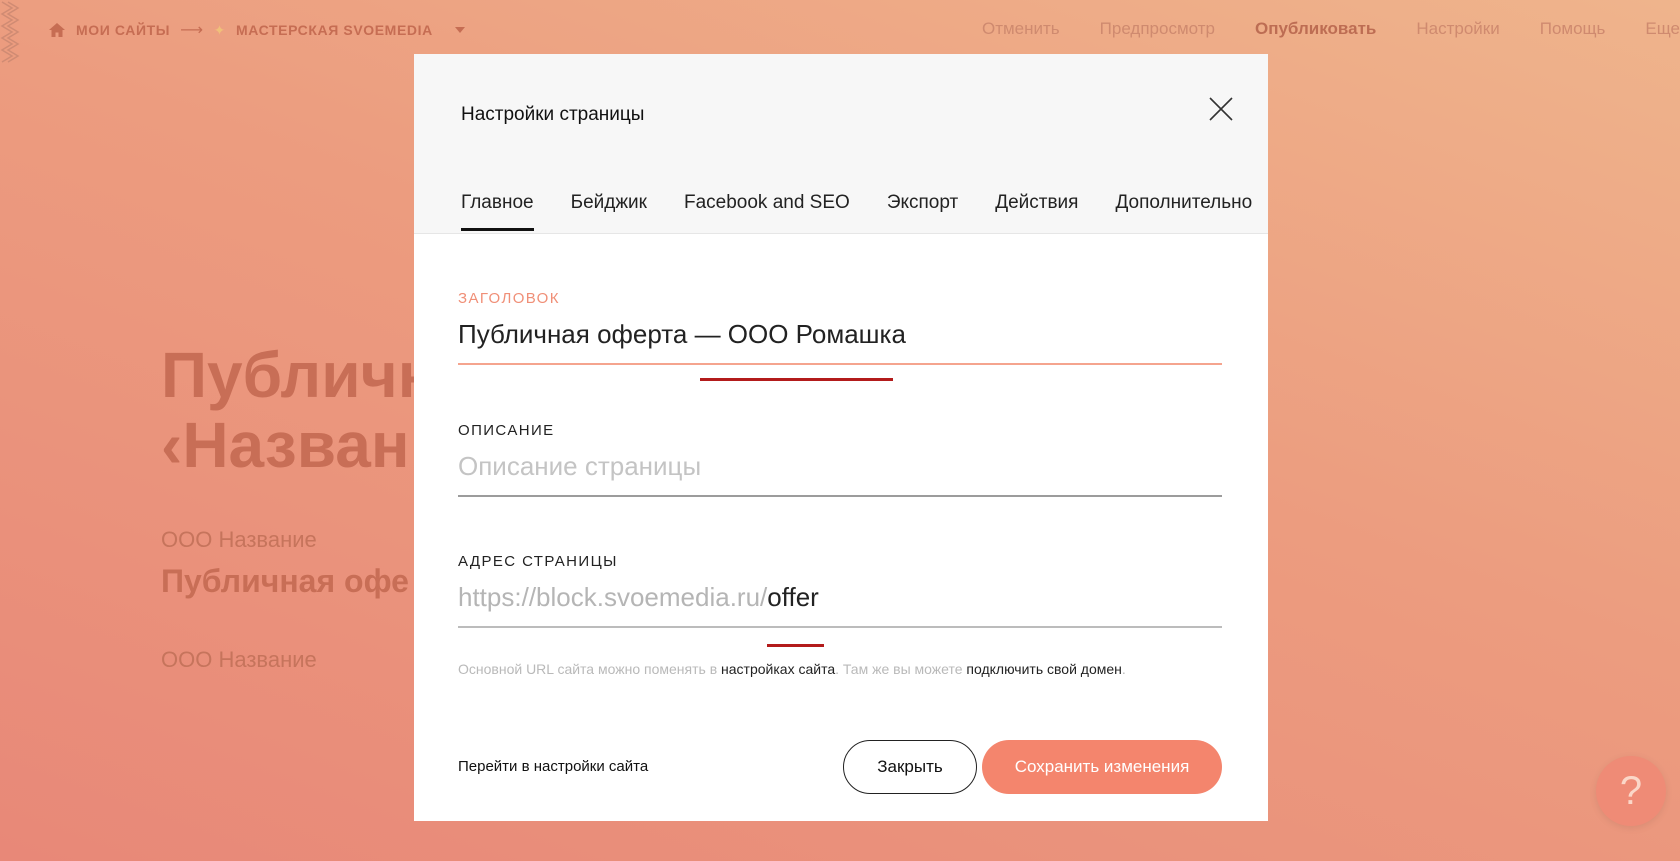 Image resolution: width=1680 pixels, height=861 pixels. I want to click on star-icon: ✦, so click(219, 29).